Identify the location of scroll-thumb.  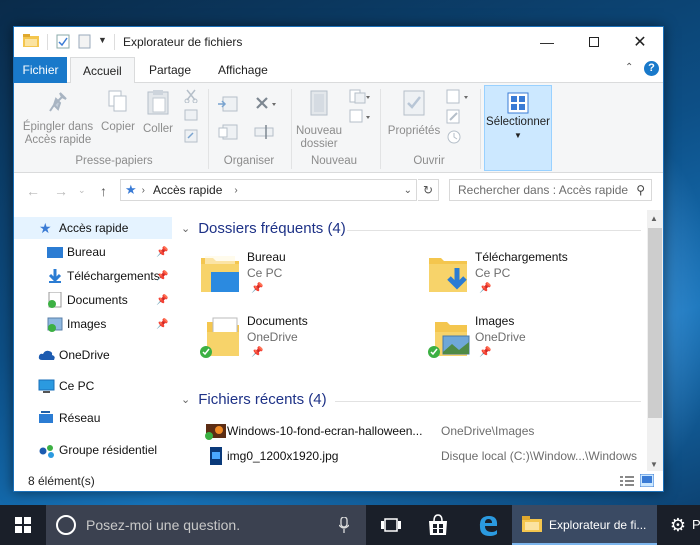
(655, 323).